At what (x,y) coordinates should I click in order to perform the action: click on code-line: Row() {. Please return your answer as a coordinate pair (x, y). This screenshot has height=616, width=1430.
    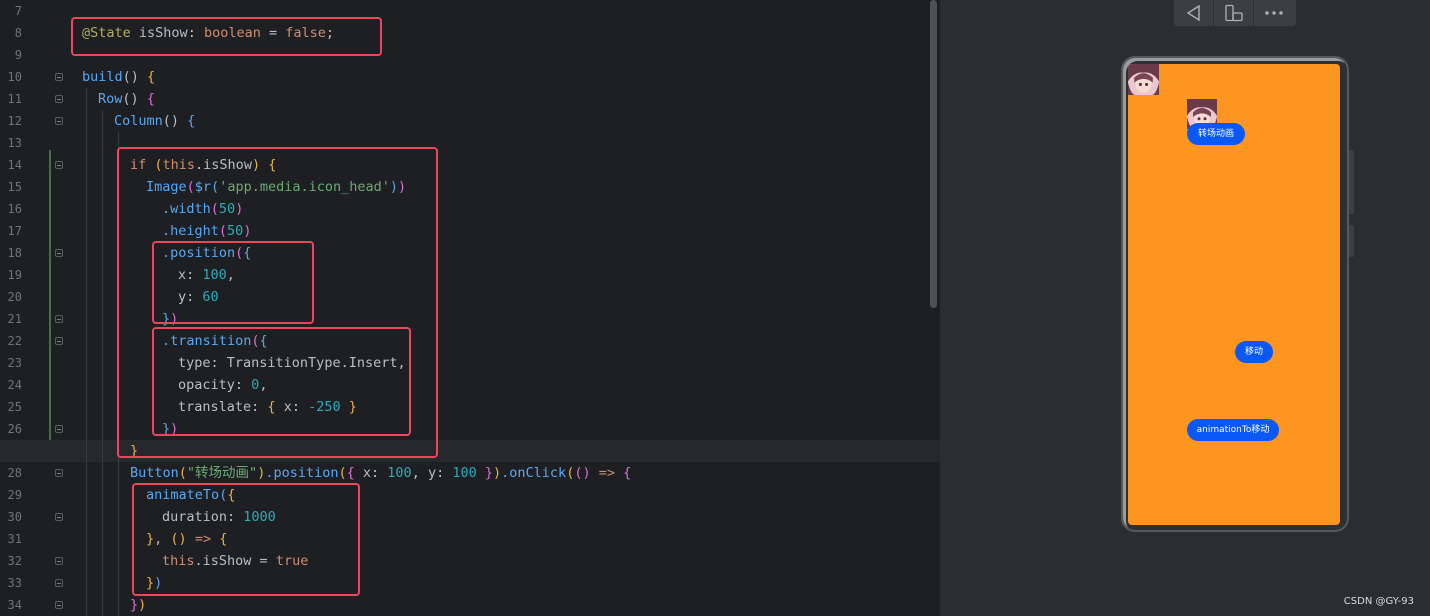
    Looking at the image, I should click on (470, 99).